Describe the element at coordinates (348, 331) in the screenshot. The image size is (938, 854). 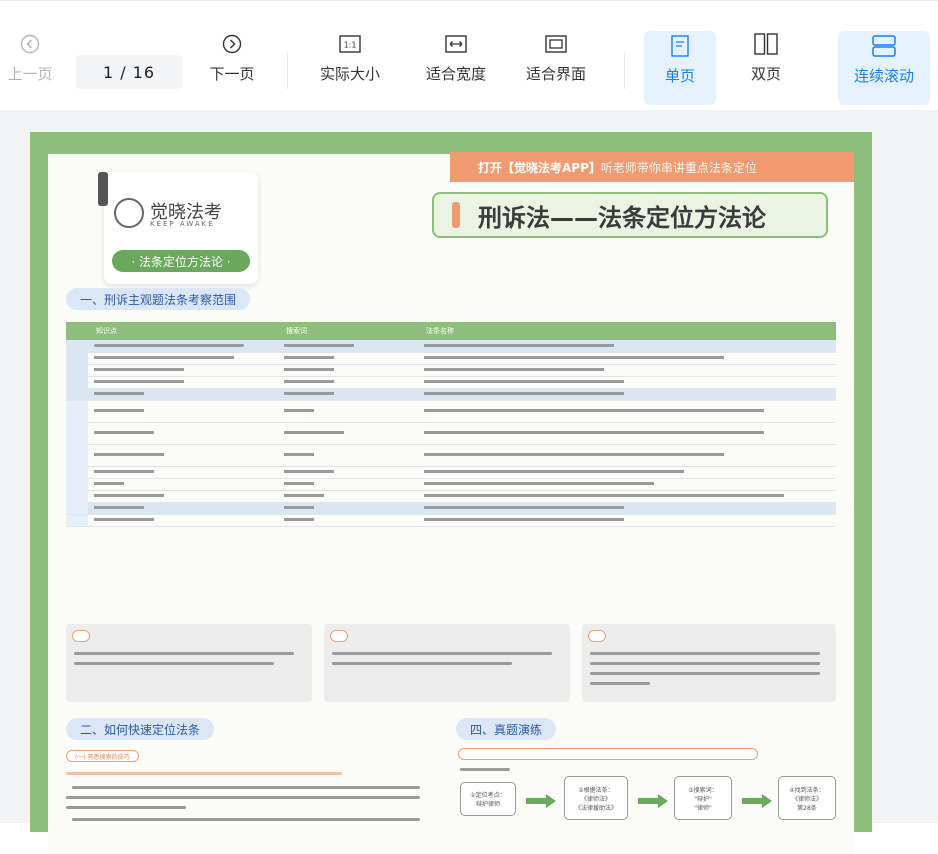
I see `table-header-keyword: 搜索词` at that location.